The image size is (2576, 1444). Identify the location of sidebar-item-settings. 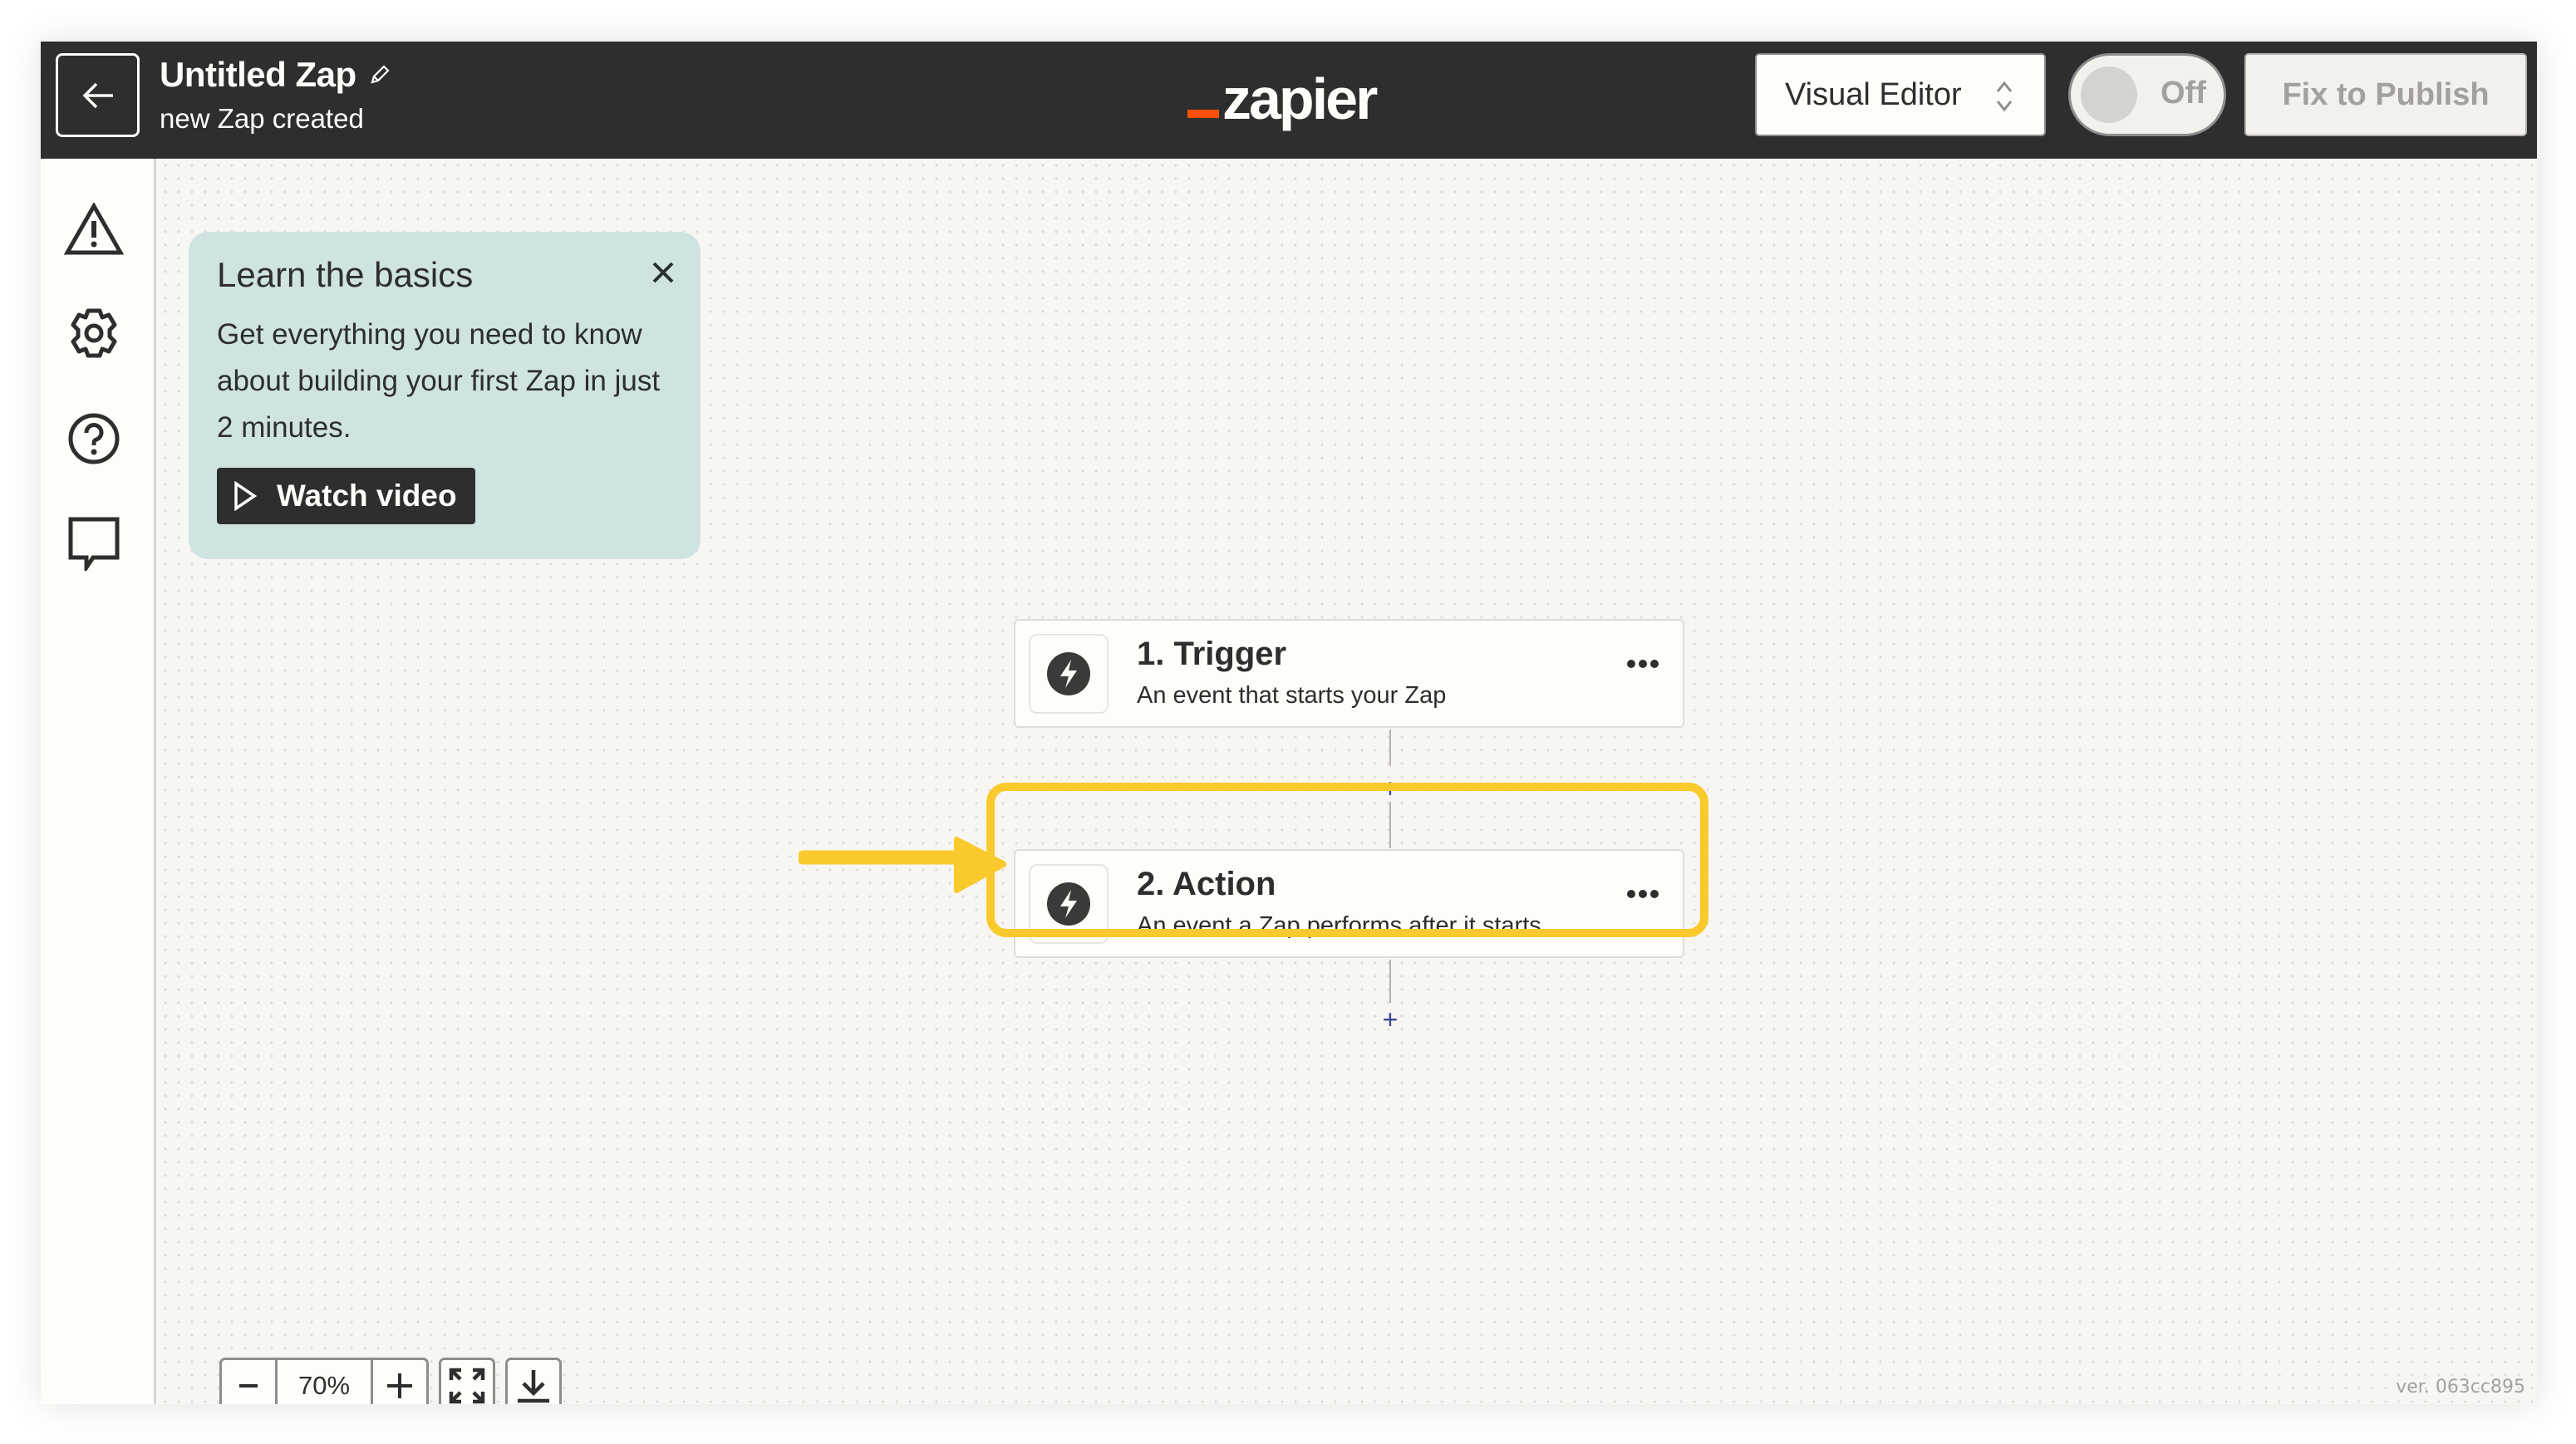
(94, 333).